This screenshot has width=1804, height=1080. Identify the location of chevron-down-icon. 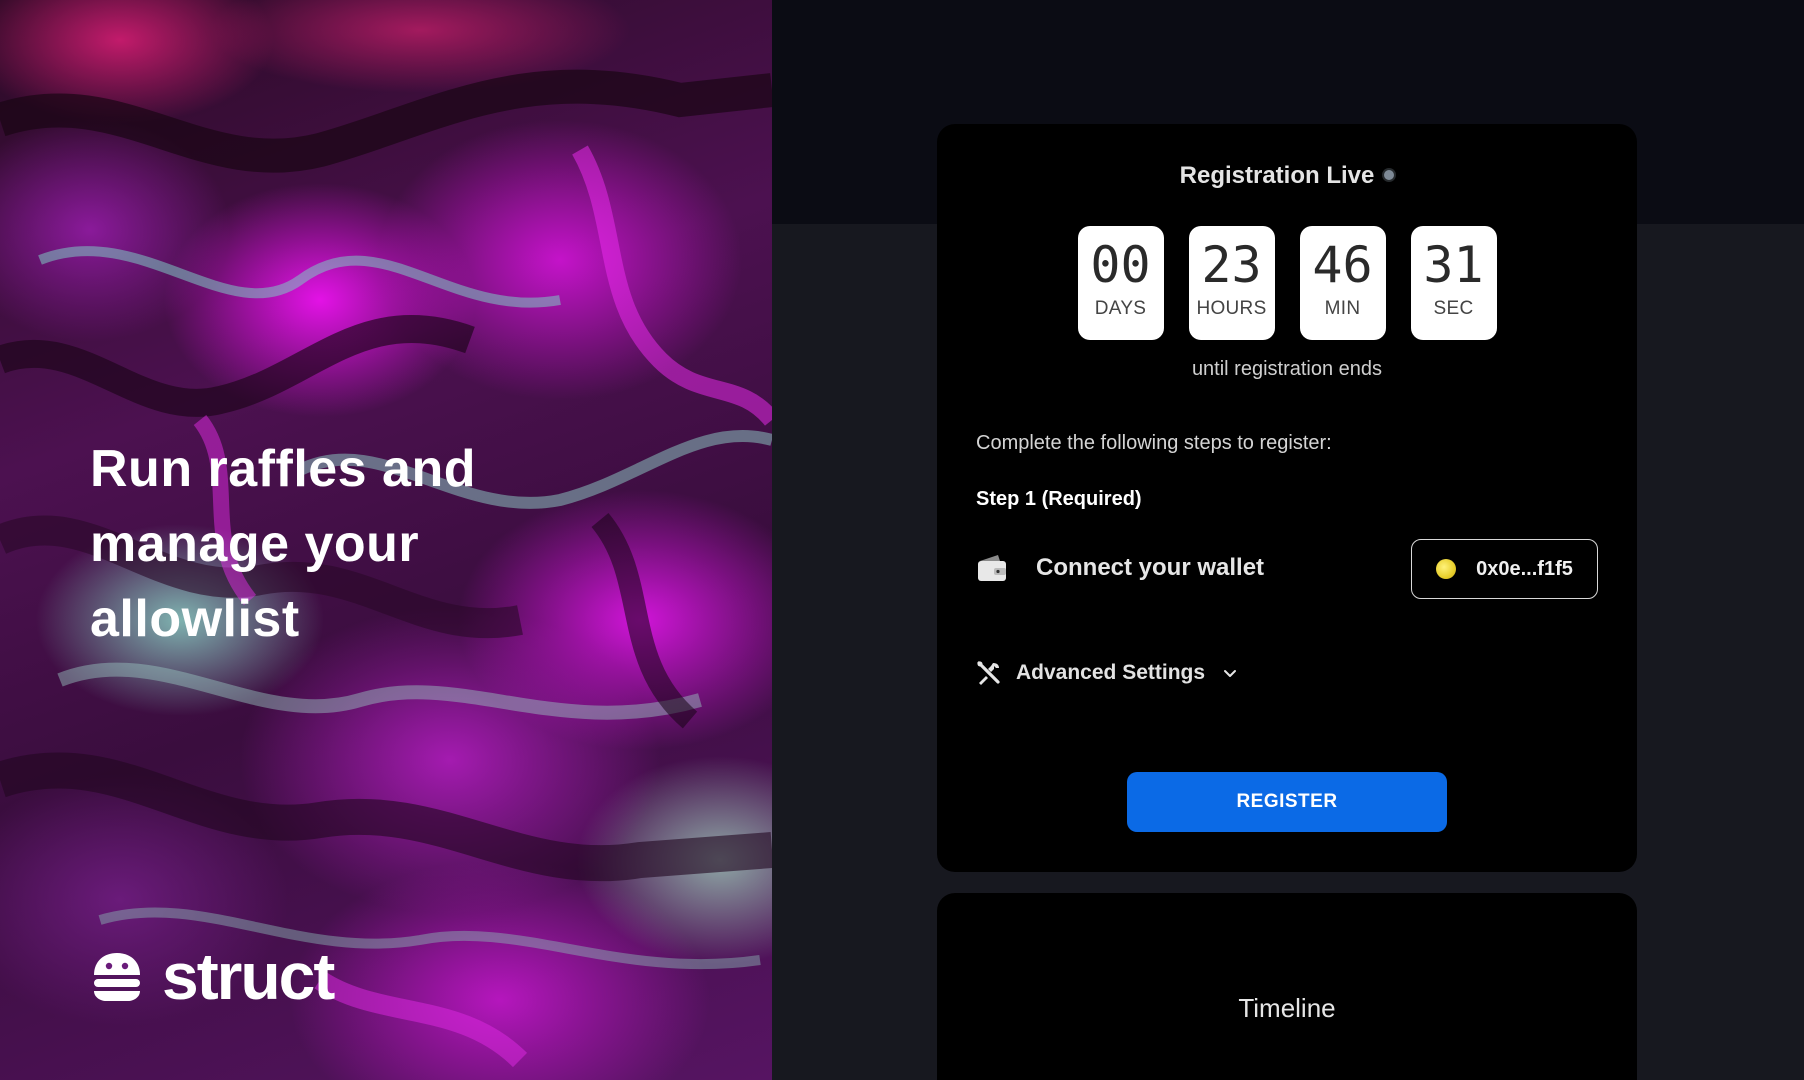
(1230, 673).